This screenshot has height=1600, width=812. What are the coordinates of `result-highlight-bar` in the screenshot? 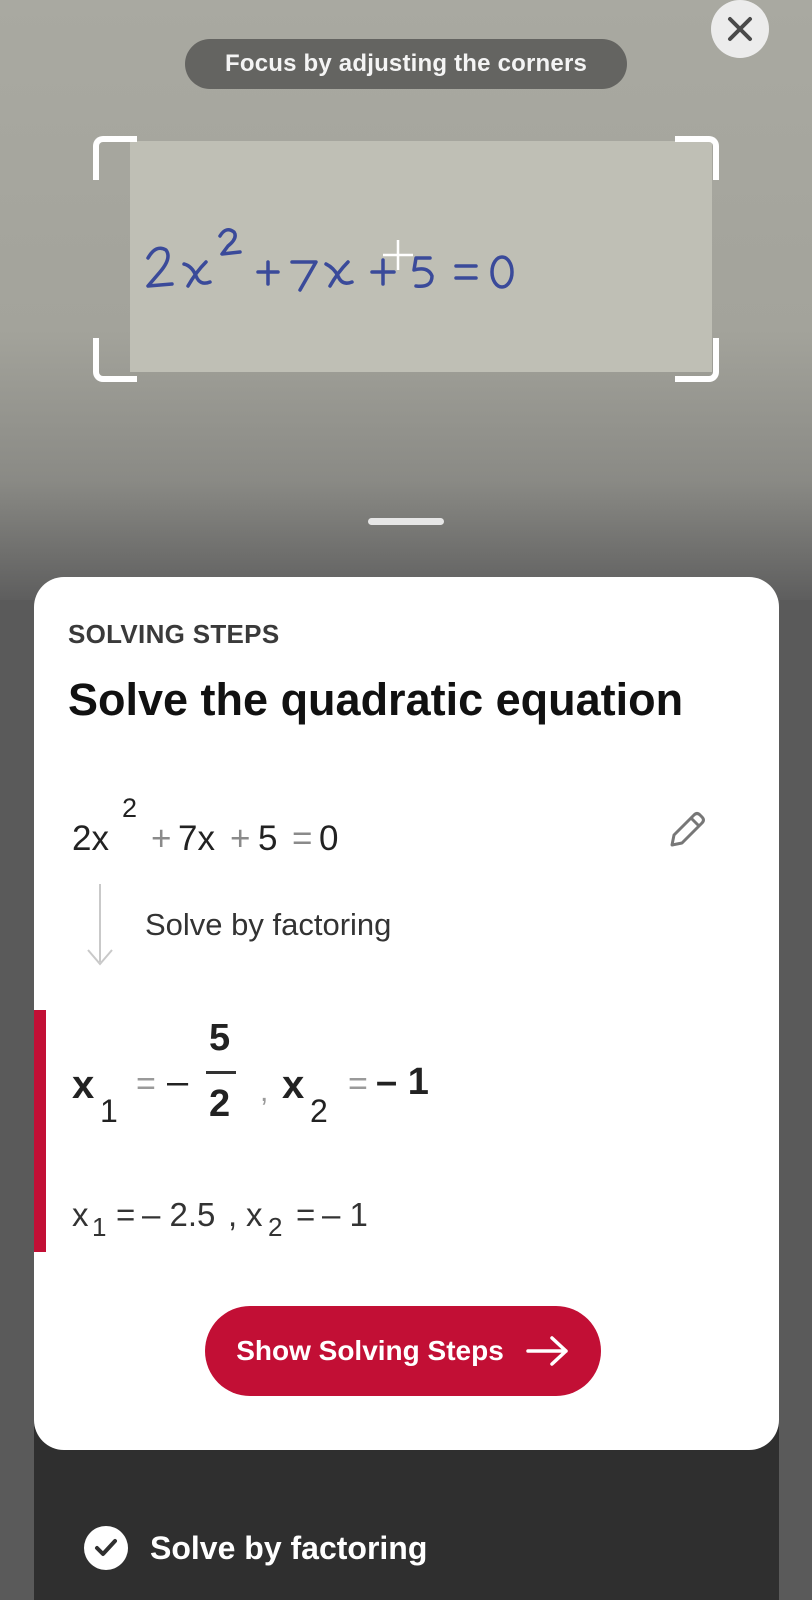 It's located at (40, 1131).